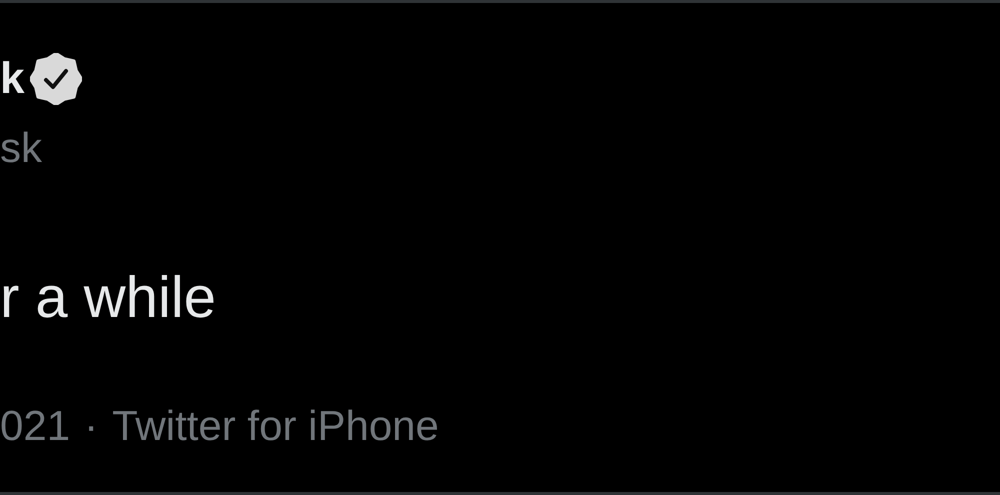 The height and width of the screenshot is (495, 1000). Describe the element at coordinates (108, 298) in the screenshot. I see `tweet-text: r a while` at that location.